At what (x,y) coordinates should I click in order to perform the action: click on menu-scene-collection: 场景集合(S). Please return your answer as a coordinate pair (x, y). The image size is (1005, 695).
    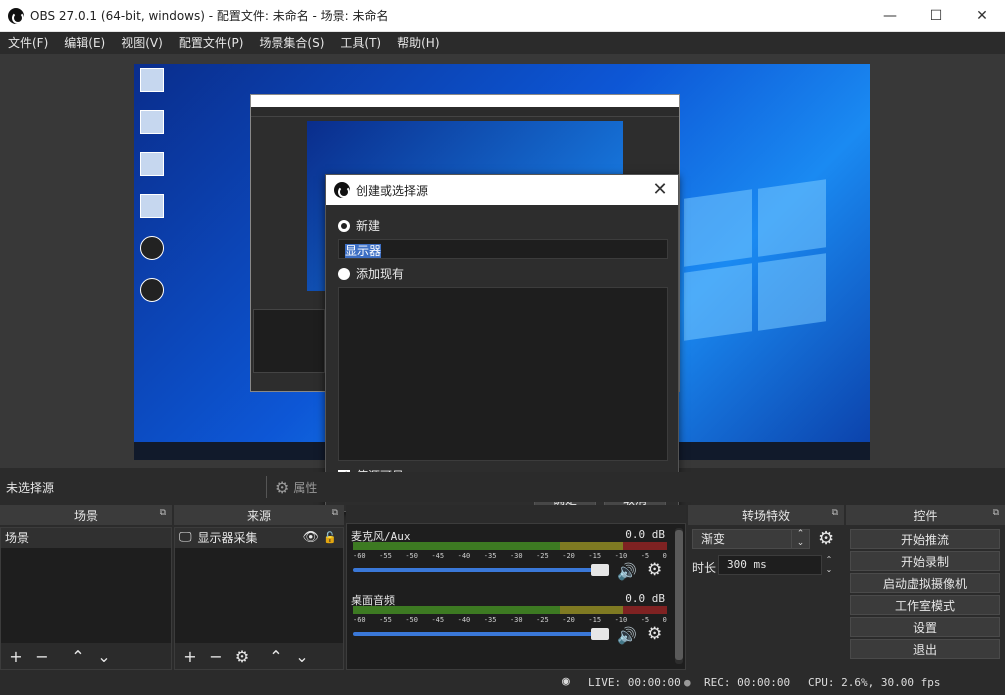
    Looking at the image, I should click on (291, 43).